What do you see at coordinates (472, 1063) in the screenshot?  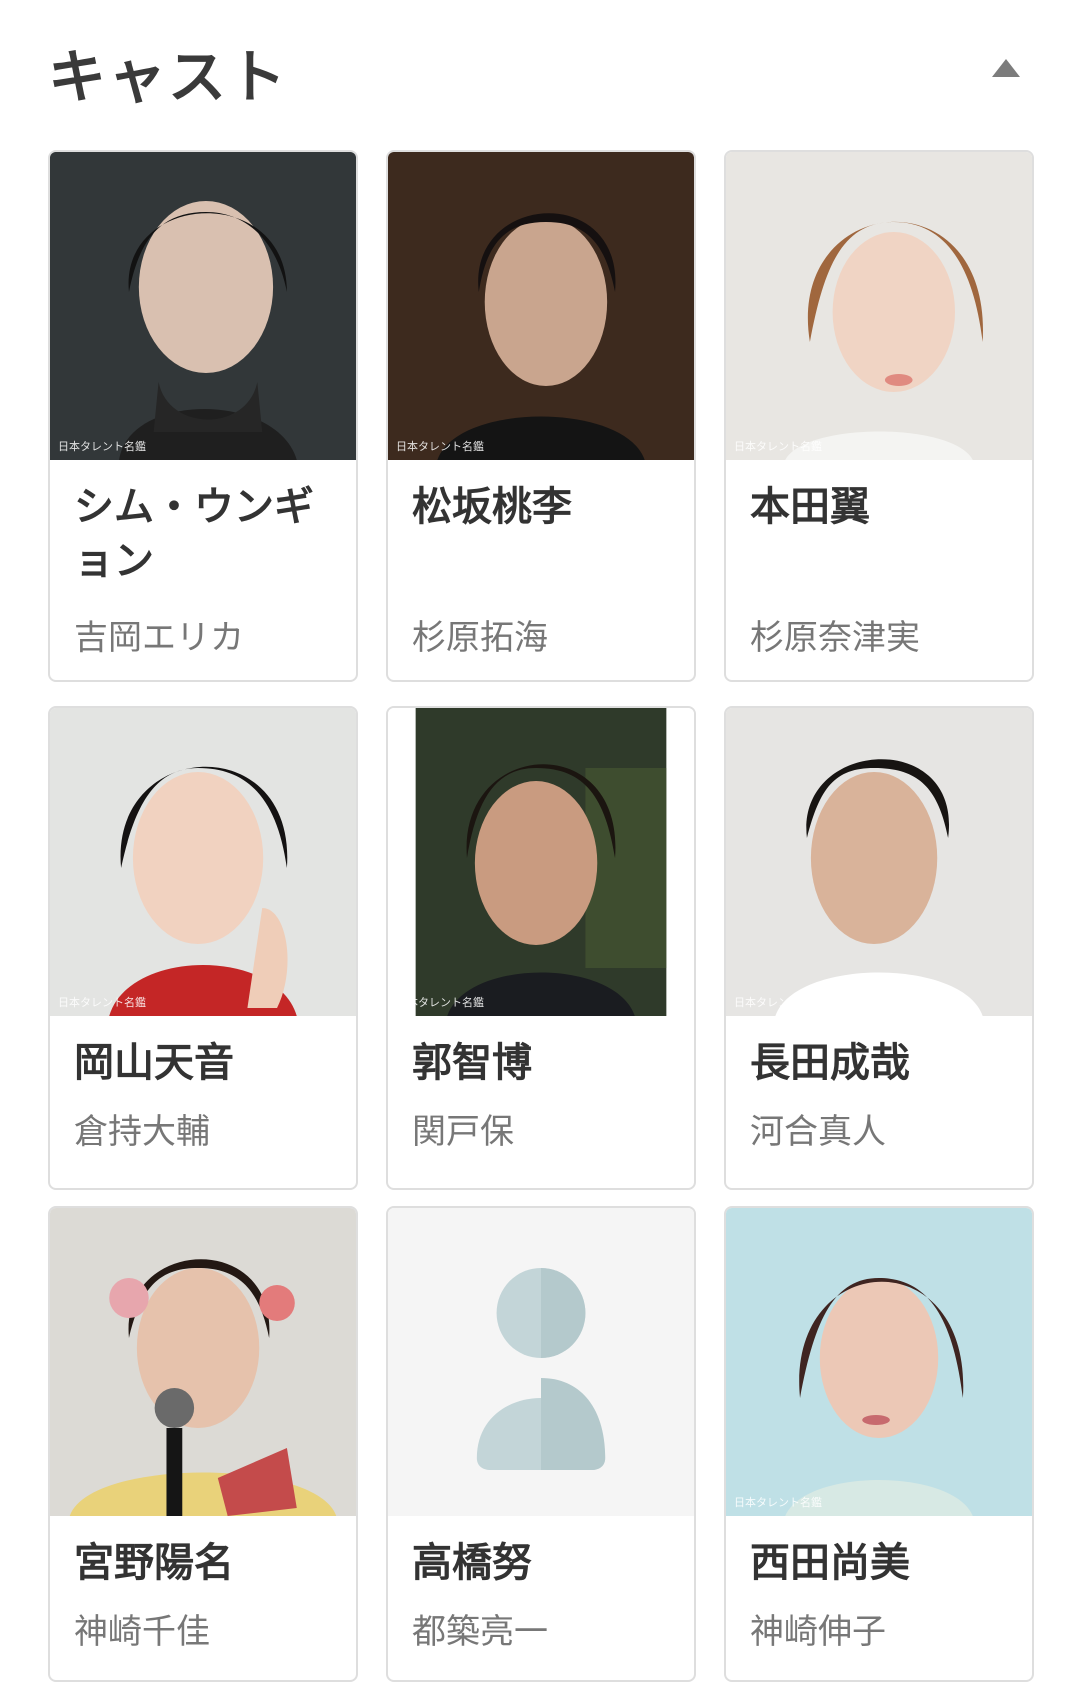 I see `actor-name: 郭智博` at bounding box center [472, 1063].